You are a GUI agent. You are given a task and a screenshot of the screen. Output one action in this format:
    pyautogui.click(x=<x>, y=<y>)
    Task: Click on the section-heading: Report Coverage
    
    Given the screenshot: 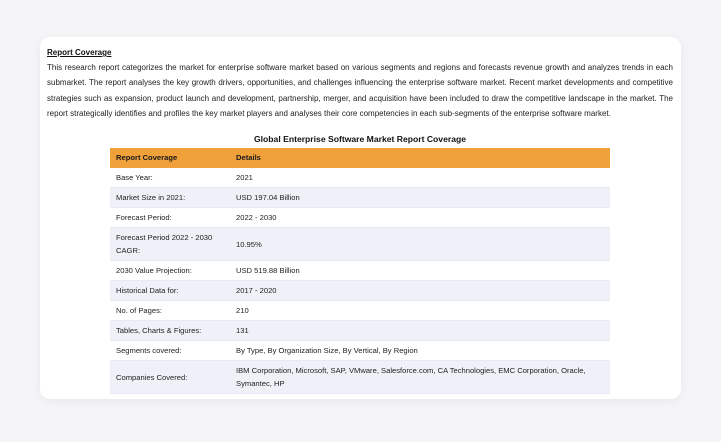 What is the action you would take?
    pyautogui.click(x=79, y=52)
    